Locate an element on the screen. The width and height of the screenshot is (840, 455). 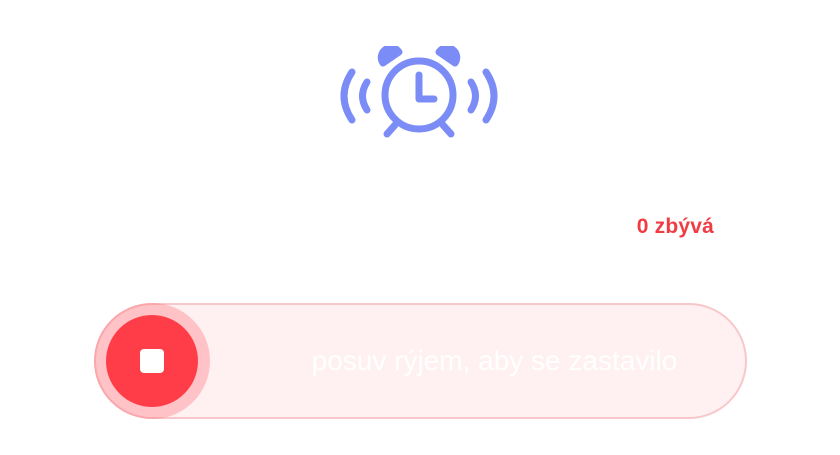
slider-handle-core is located at coordinates (152, 361).